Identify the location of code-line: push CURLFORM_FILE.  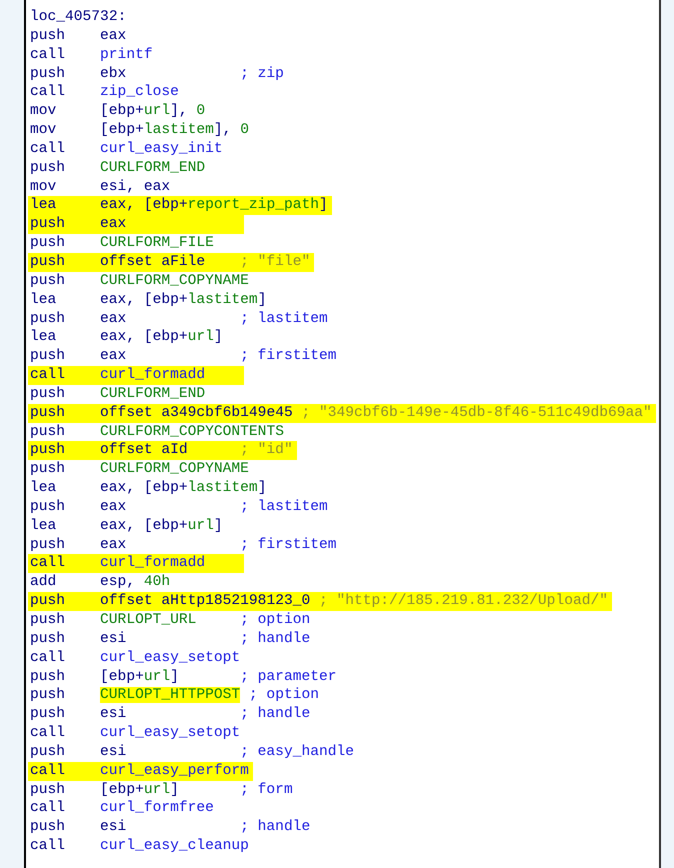
(122, 243).